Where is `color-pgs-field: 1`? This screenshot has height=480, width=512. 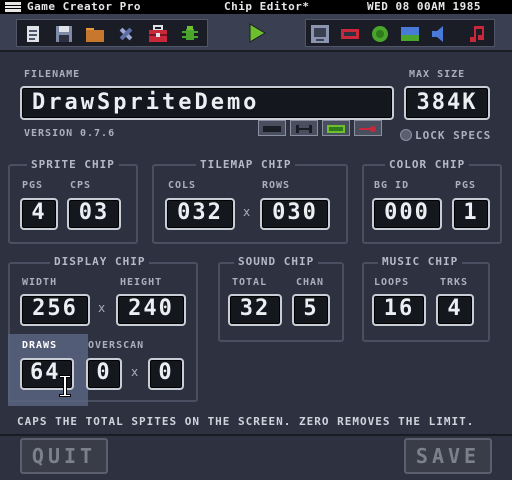
color-pgs-field: 1 is located at coordinates (471, 214).